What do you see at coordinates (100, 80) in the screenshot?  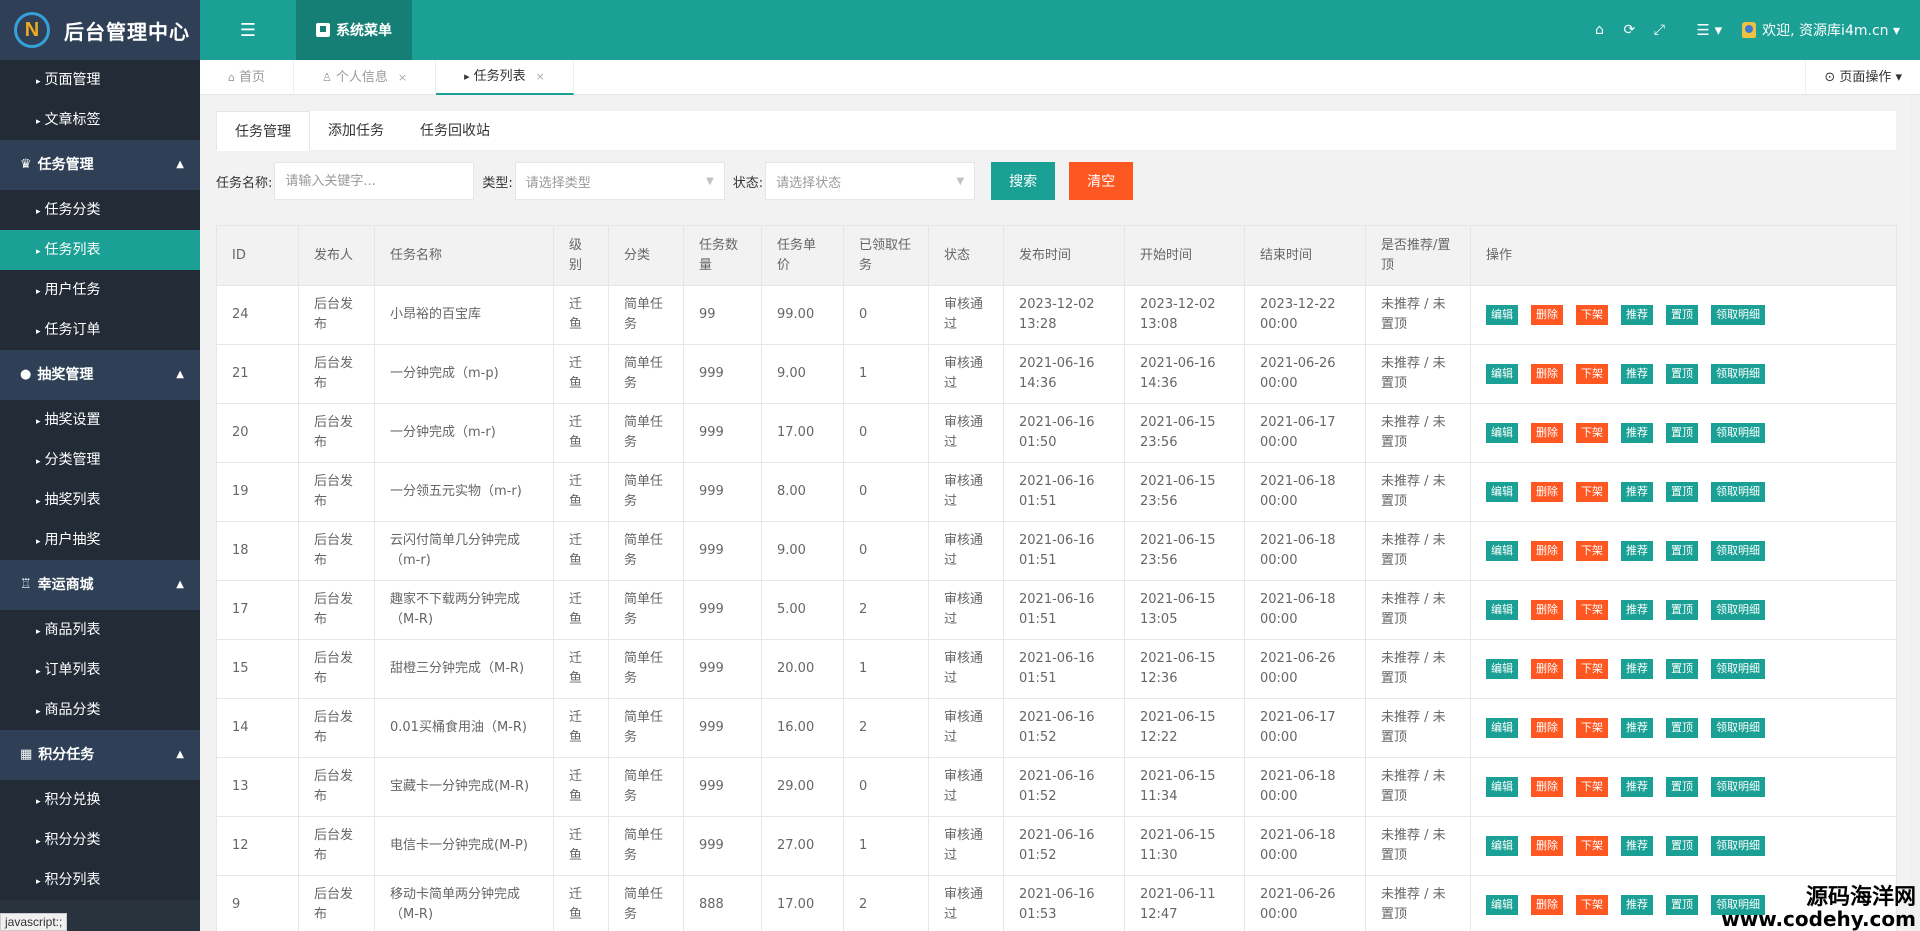 I see `sidebar-item-page-manage: ▸ 页面管理` at bounding box center [100, 80].